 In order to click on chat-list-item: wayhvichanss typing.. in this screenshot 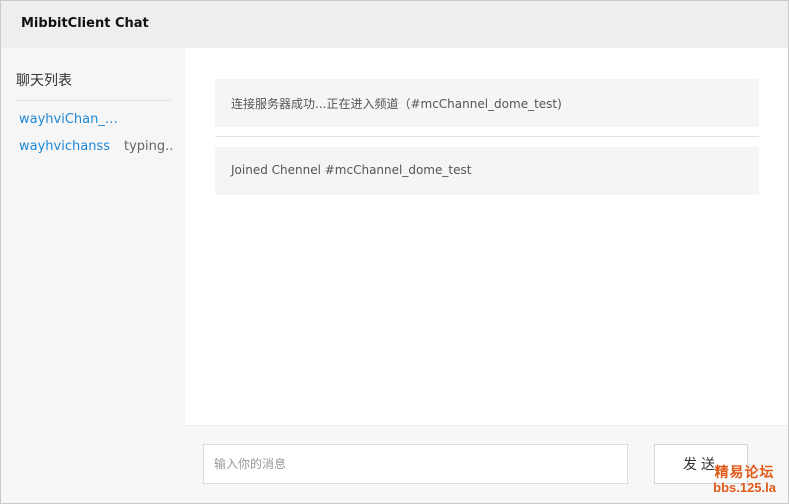, I will do `click(96, 150)`.